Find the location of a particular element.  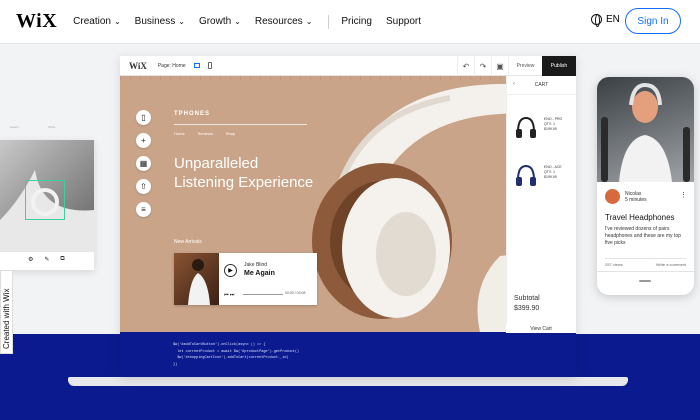

cart-item: ENO - PRO QTY: 1 $199.95 is located at coordinates (544, 129).